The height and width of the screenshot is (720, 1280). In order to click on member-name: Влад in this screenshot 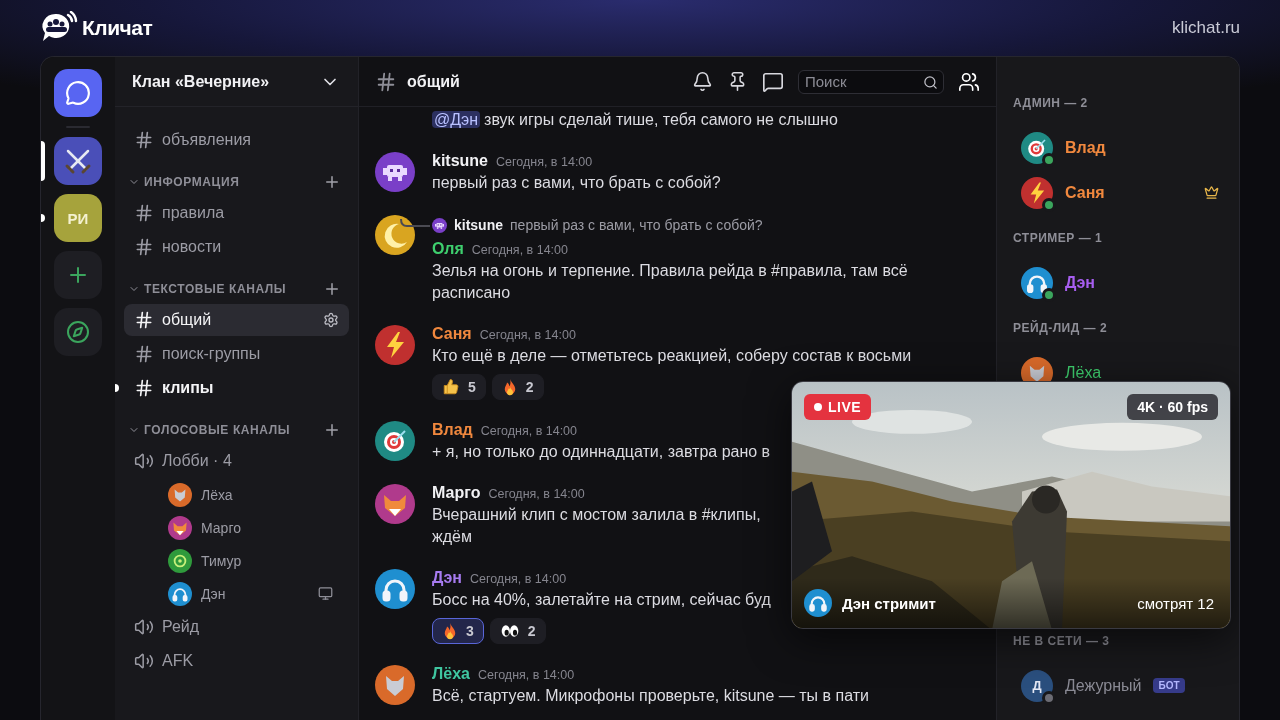, I will do `click(1085, 147)`.